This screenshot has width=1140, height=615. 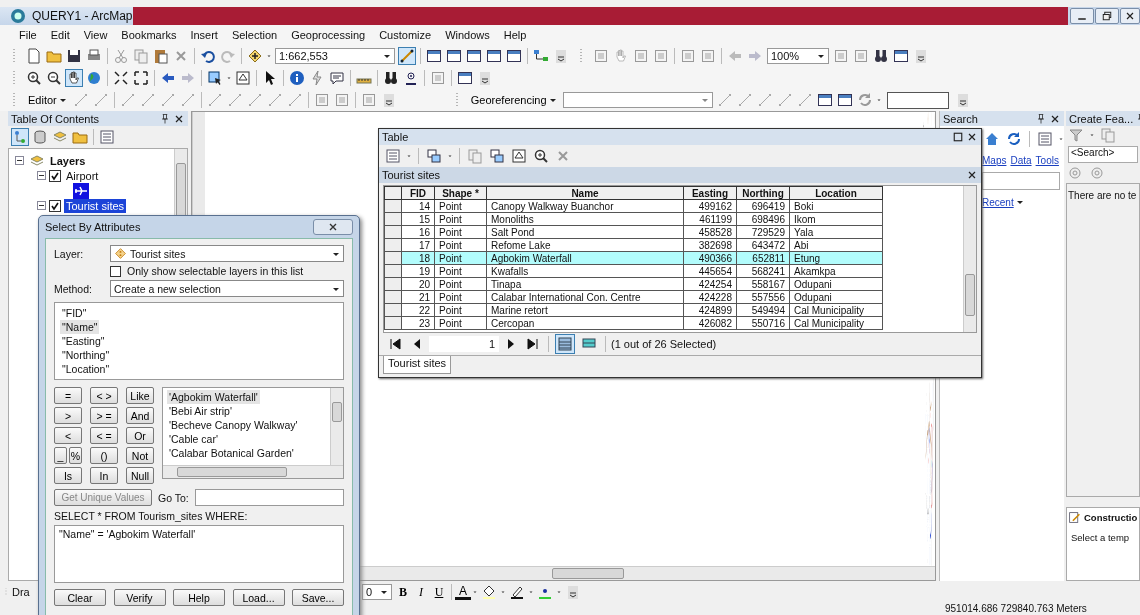 What do you see at coordinates (68, 415) in the screenshot?
I see `operator-button: >` at bounding box center [68, 415].